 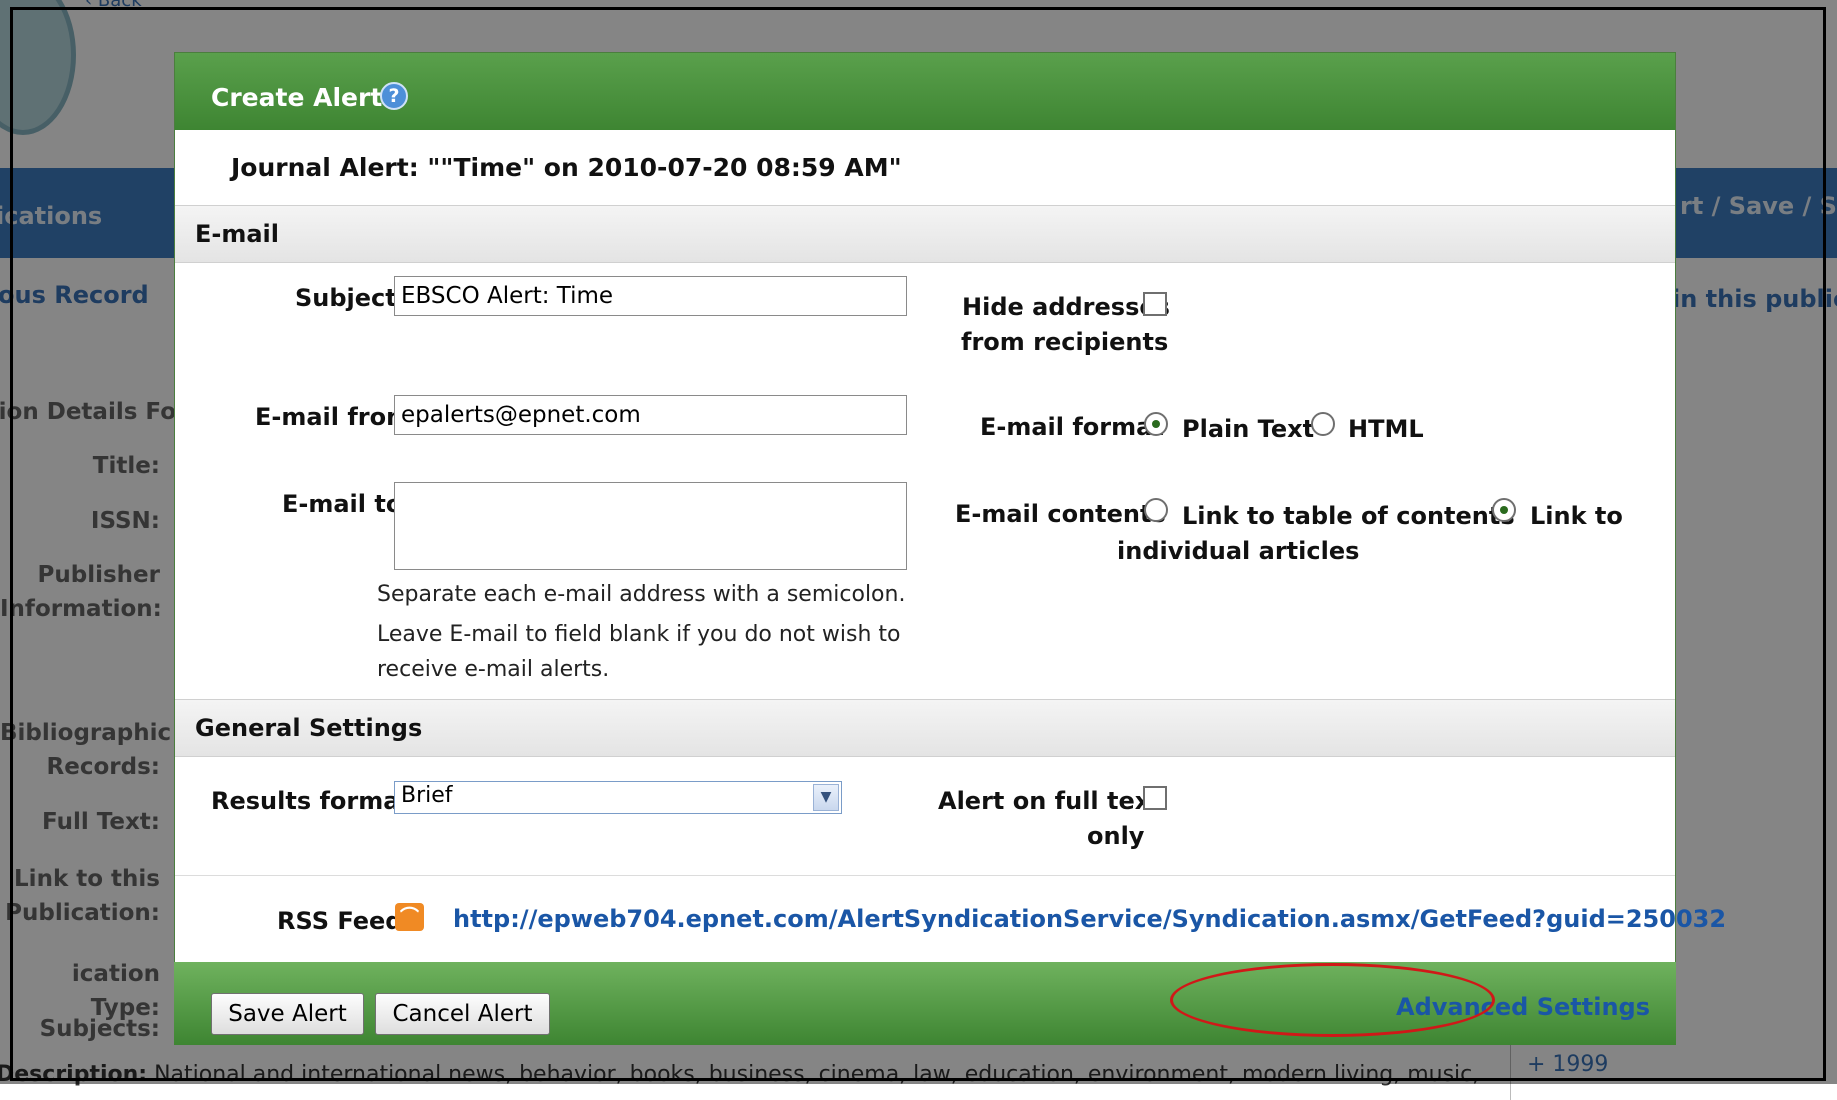 What do you see at coordinates (1072, 427) in the screenshot?
I see `email-format-label: E-mail format` at bounding box center [1072, 427].